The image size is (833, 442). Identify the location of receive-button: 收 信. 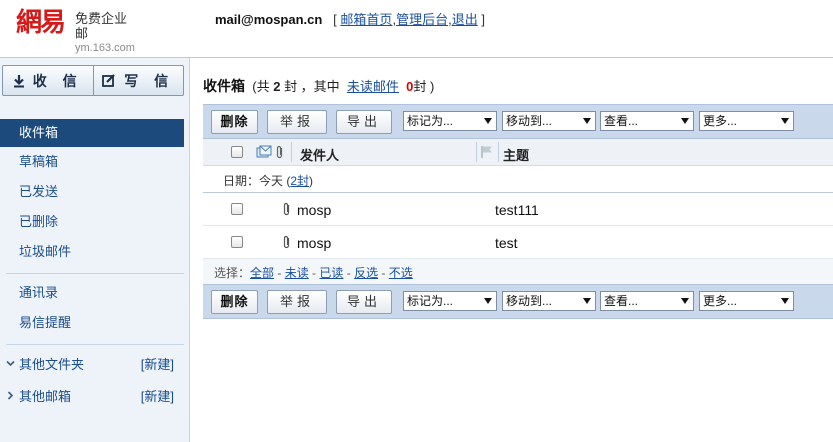
(48, 80).